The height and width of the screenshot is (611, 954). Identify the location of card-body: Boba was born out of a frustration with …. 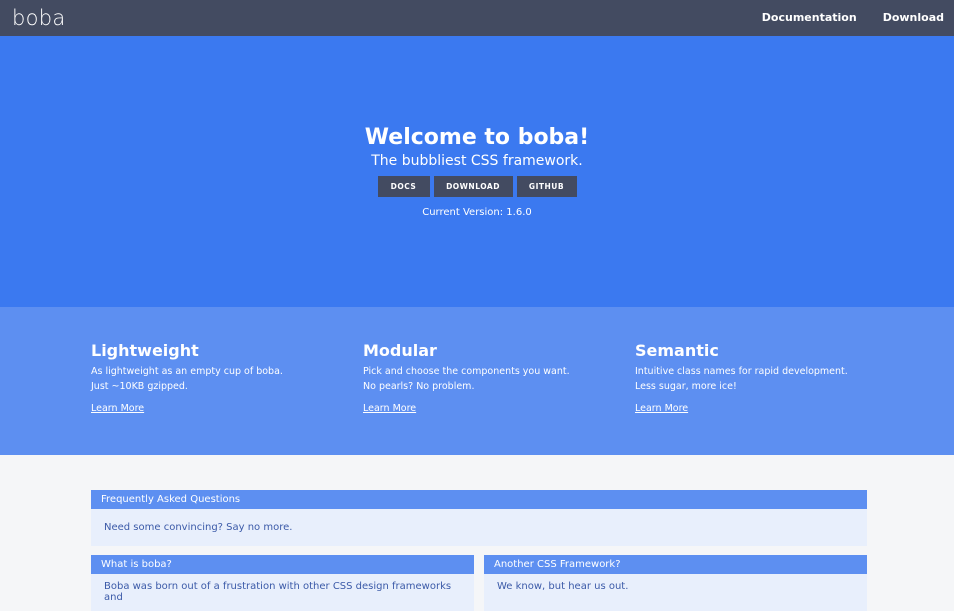
(278, 592).